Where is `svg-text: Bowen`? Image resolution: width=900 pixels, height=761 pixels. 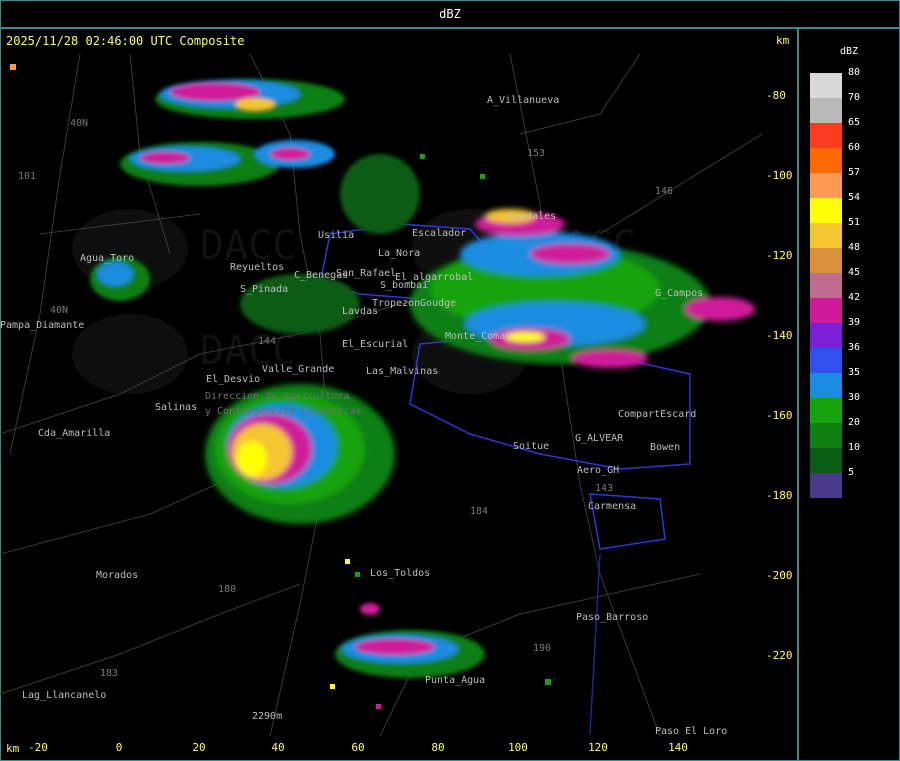 svg-text: Bowen is located at coordinates (665, 447).